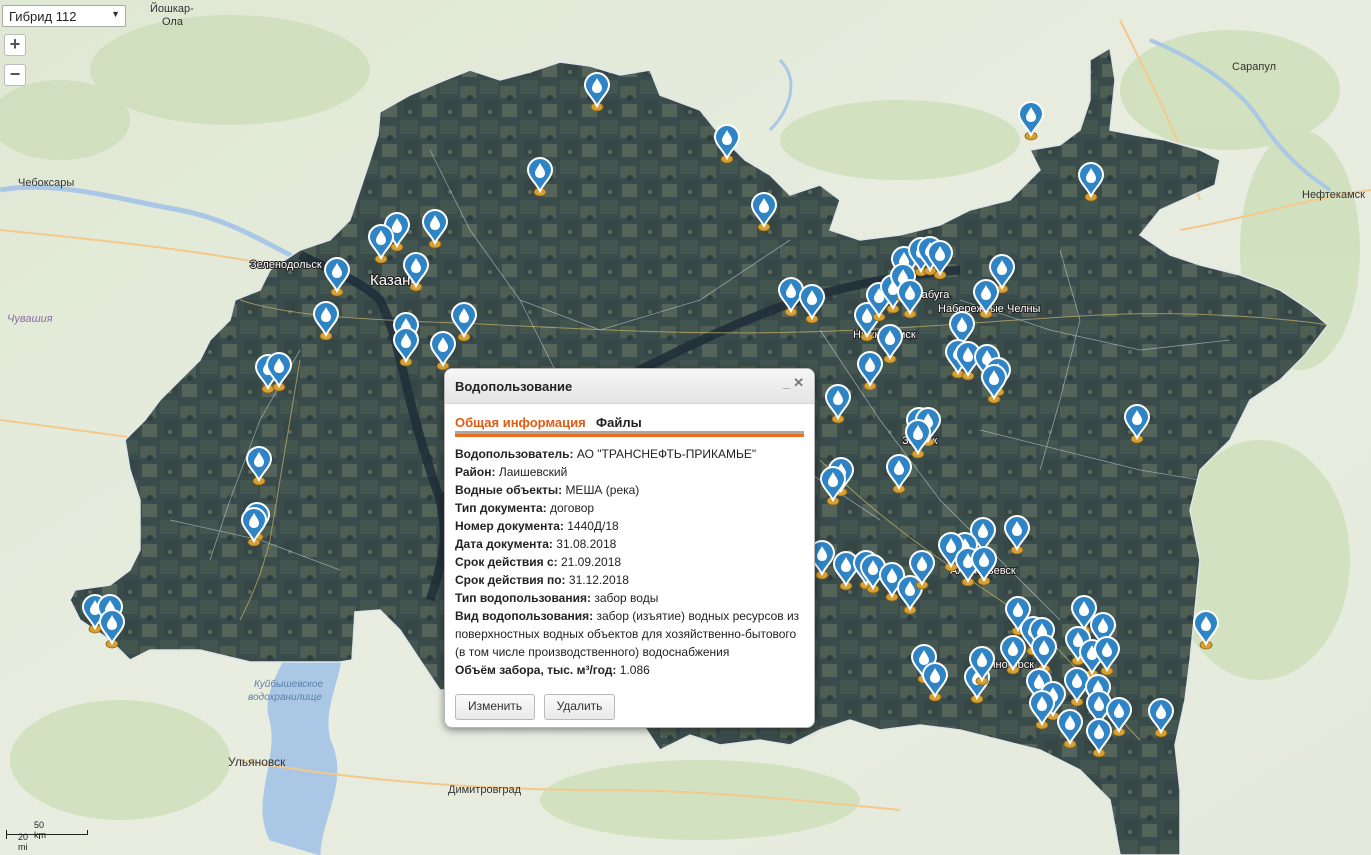 Image resolution: width=1371 pixels, height=855 pixels. What do you see at coordinates (579, 707) in the screenshot?
I see `delete-button: Удалить` at bounding box center [579, 707].